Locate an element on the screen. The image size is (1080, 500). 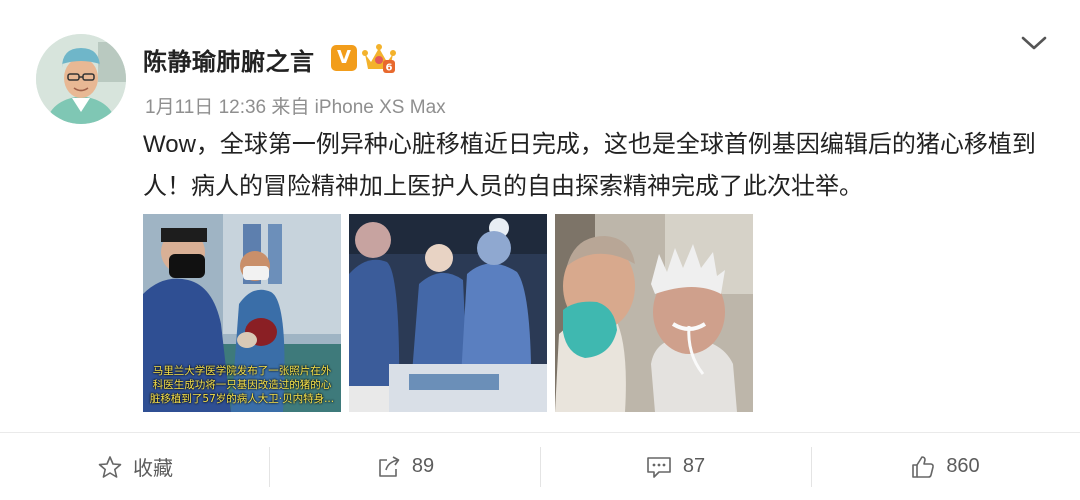
doctor-and-patient-selfie-photo is located at coordinates (654, 313).